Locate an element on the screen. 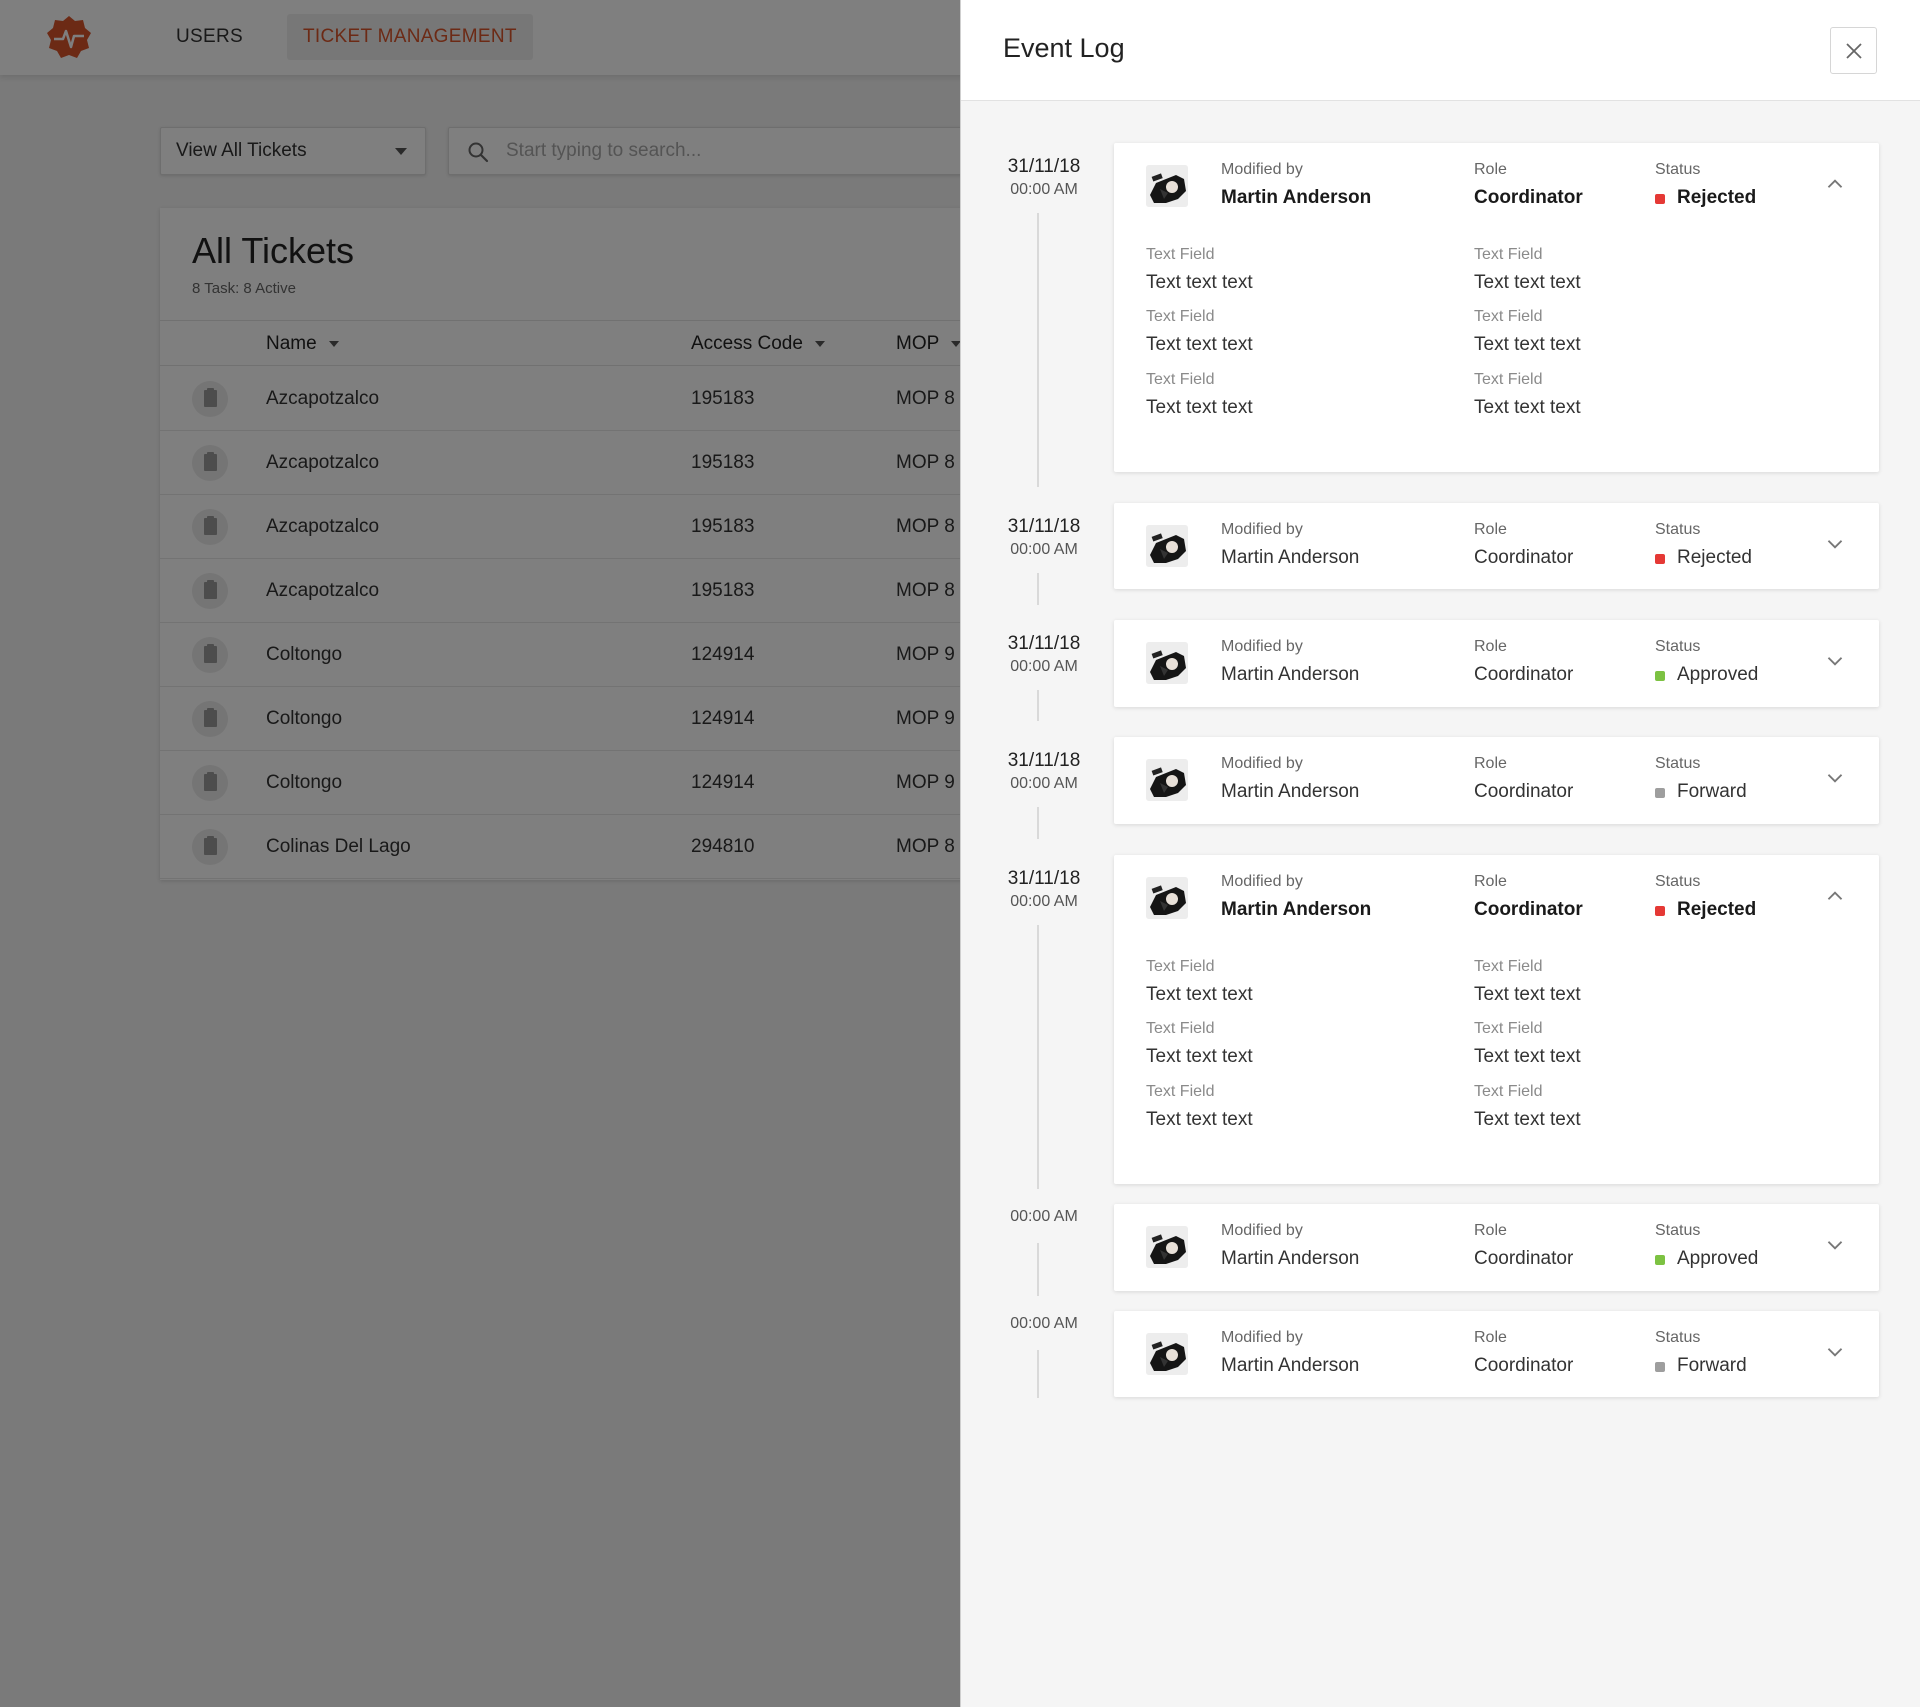  close-button is located at coordinates (1853, 50).